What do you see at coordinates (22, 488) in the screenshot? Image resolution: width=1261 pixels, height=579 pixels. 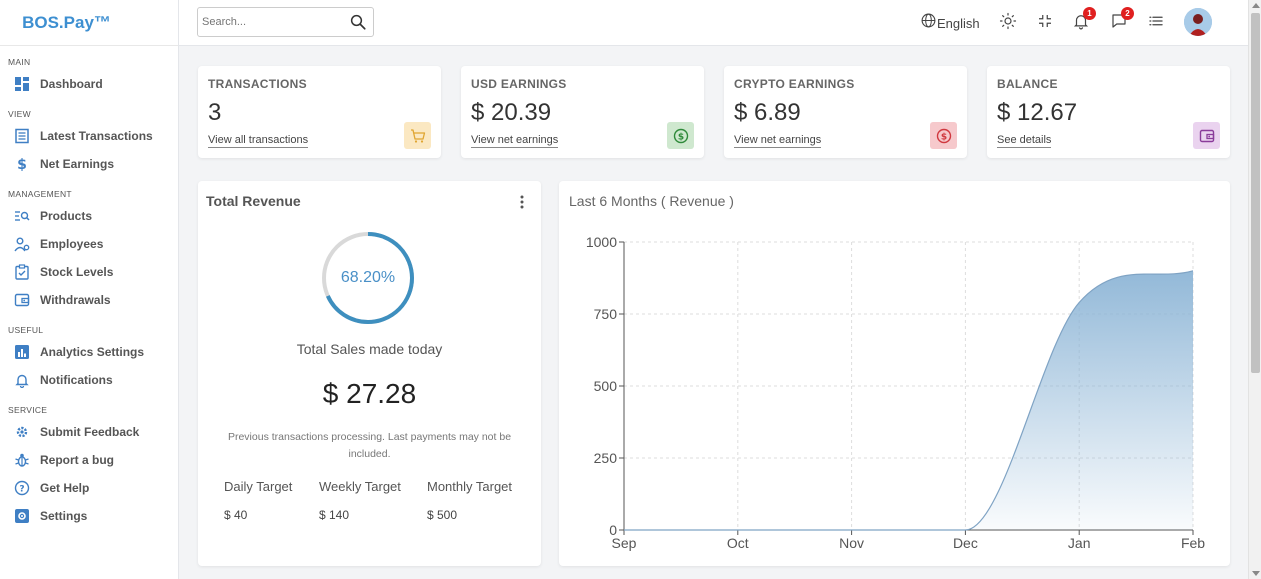 I see `help-icon: ?` at bounding box center [22, 488].